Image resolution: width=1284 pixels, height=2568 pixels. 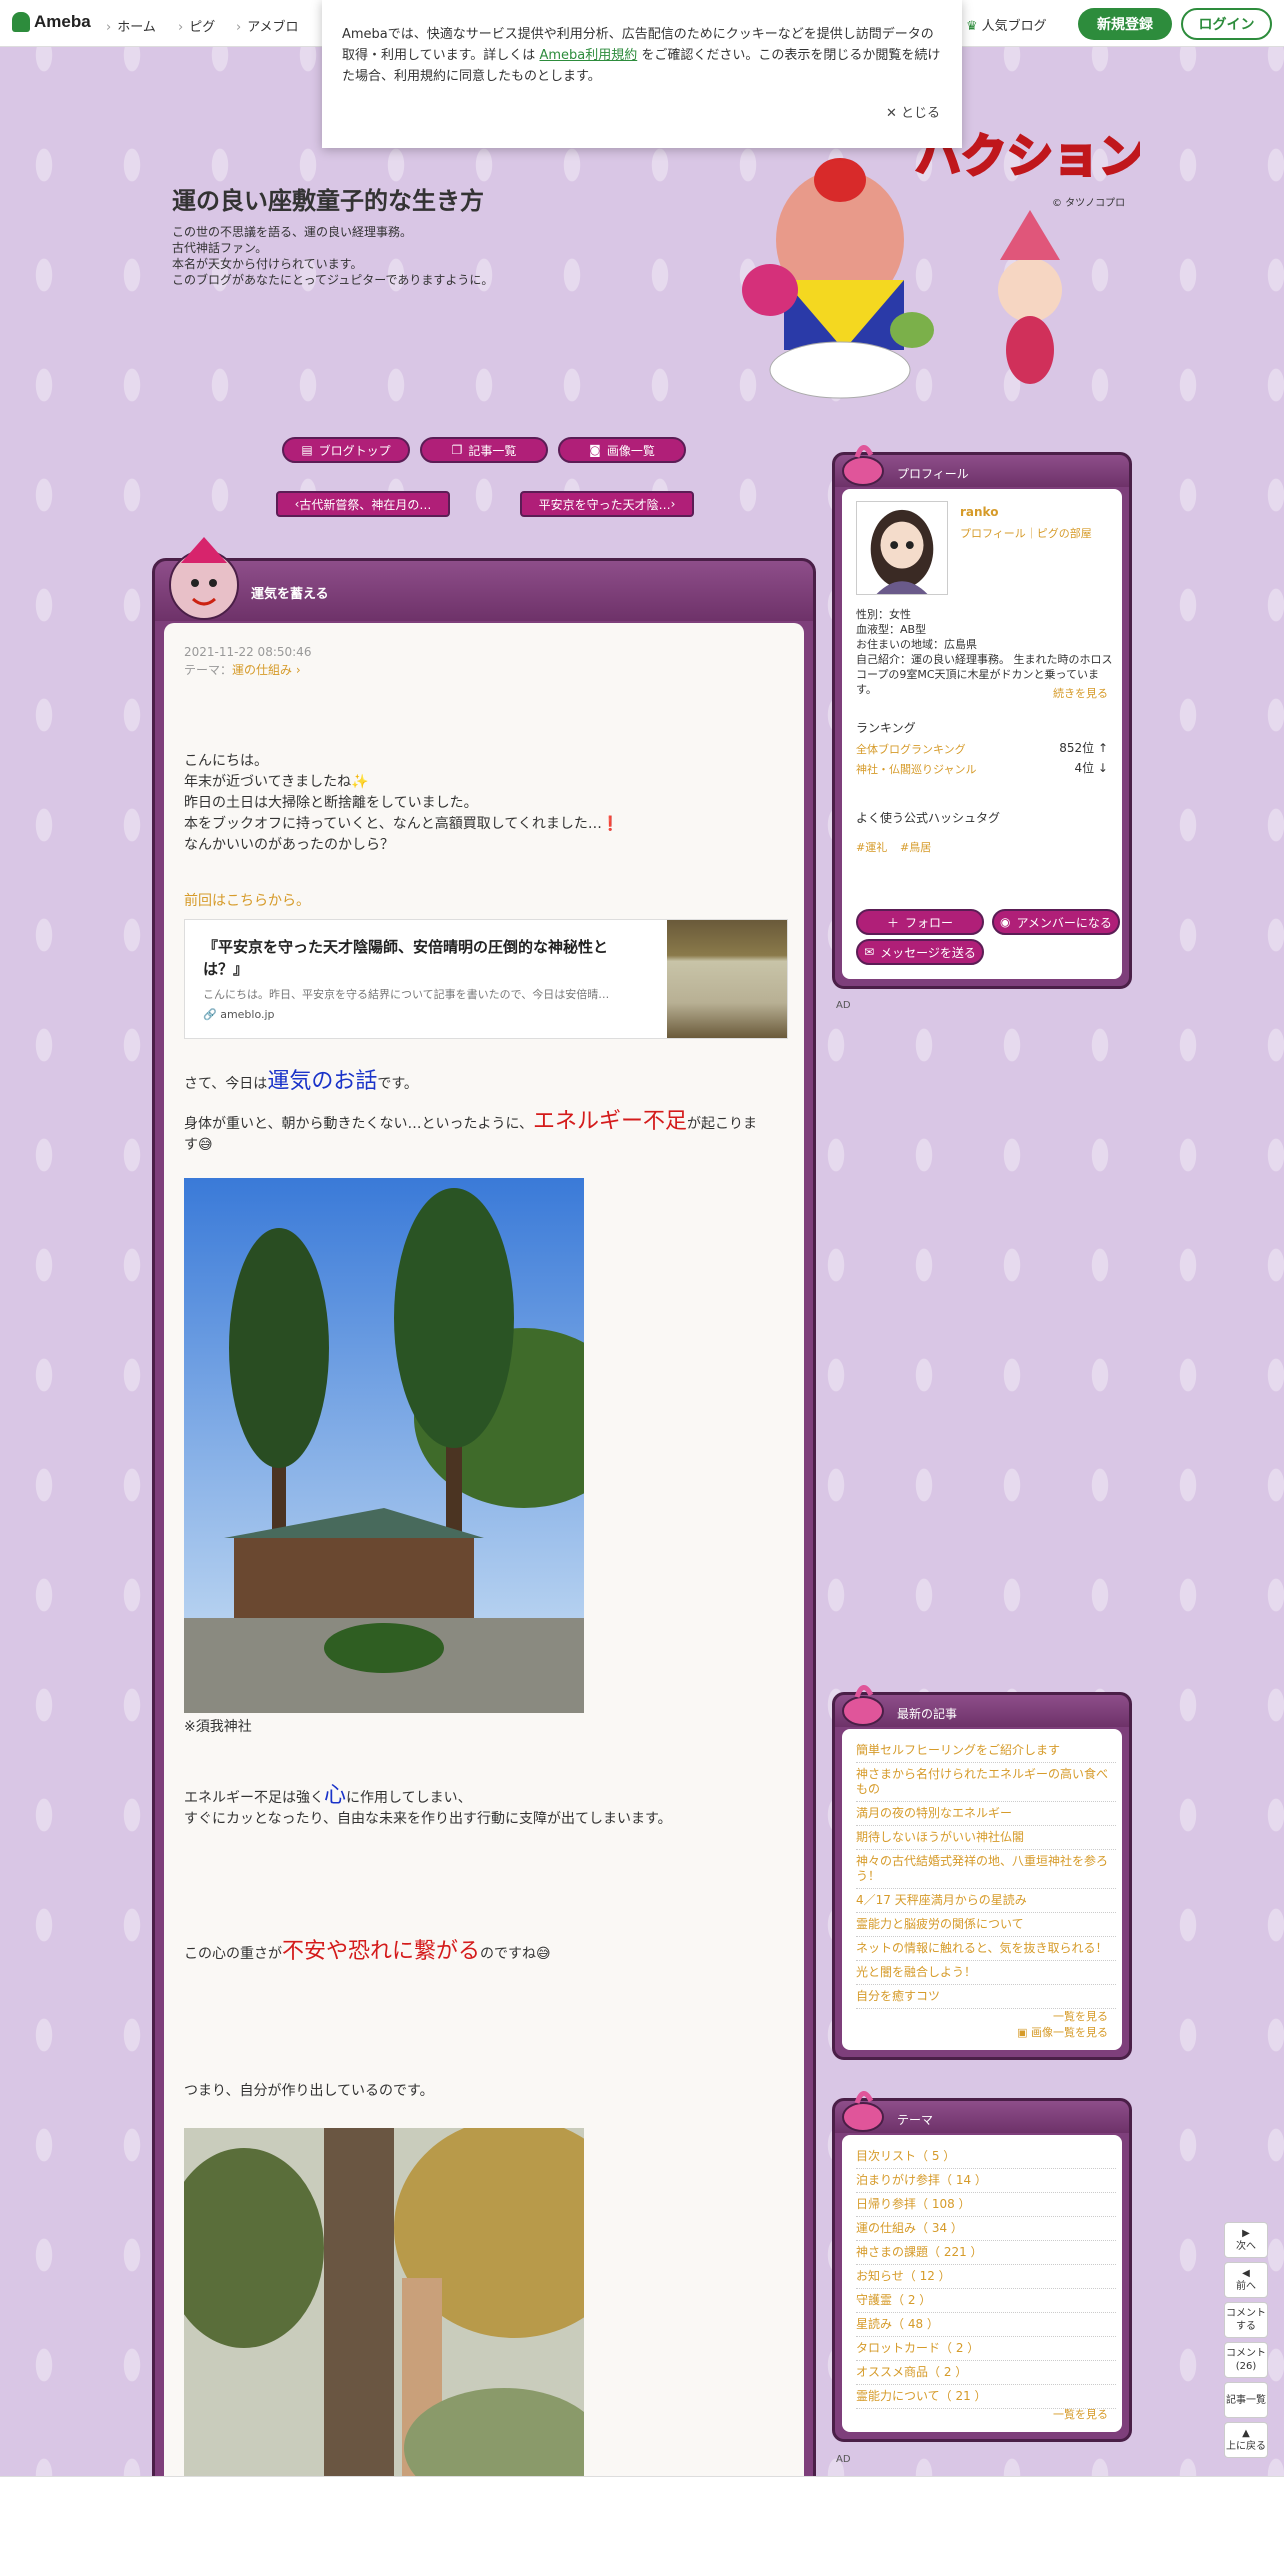 What do you see at coordinates (986, 1782) in the screenshot?
I see `recent-article-link: 神さまから名付けられたエネルギーの高い食べもの` at bounding box center [986, 1782].